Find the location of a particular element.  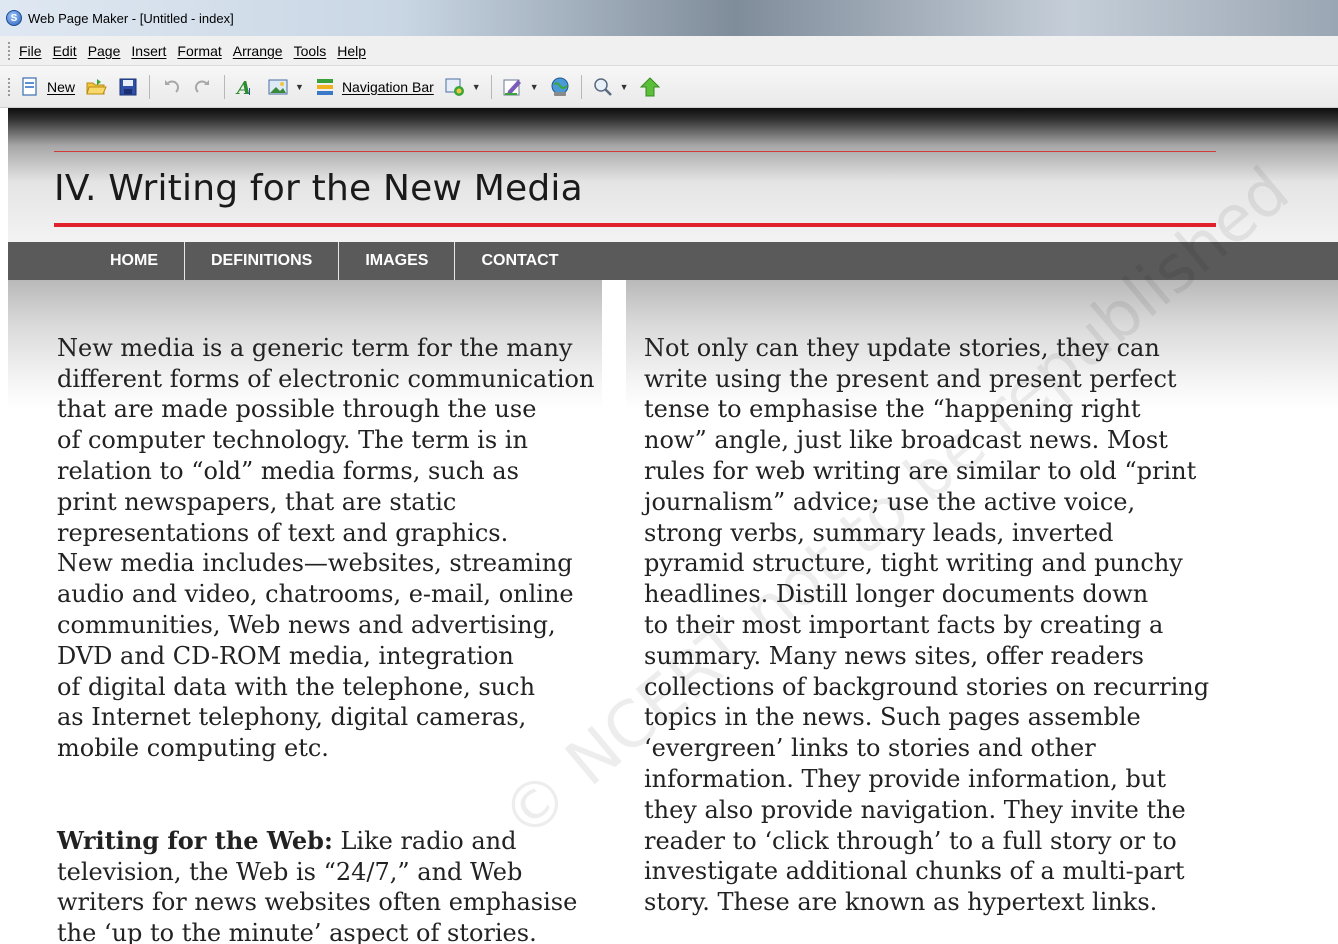

new-button: New is located at coordinates (47, 87).